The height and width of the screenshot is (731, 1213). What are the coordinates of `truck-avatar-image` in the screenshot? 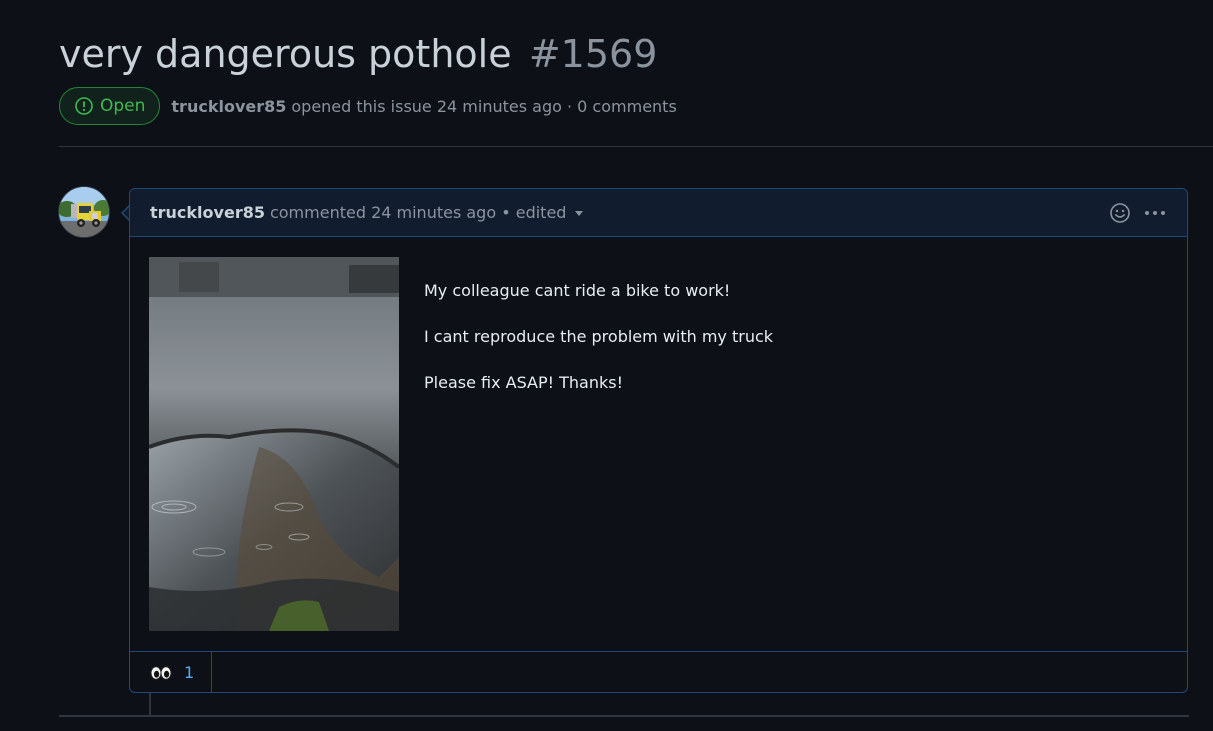 It's located at (84, 212).